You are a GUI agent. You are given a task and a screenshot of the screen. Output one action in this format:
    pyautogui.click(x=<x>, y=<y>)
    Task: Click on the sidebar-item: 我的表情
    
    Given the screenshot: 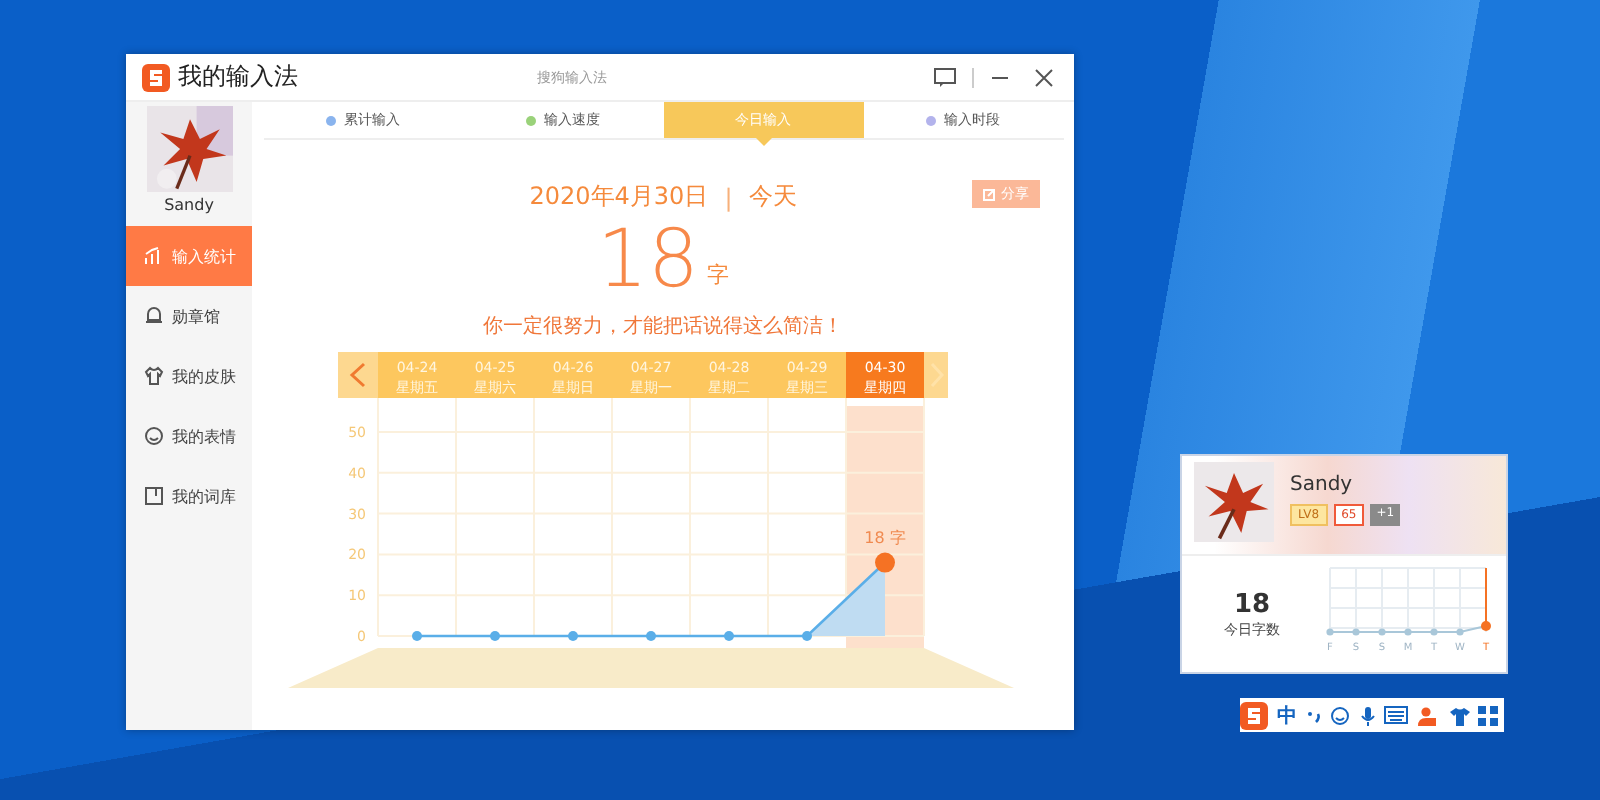 What is the action you would take?
    pyautogui.click(x=189, y=436)
    